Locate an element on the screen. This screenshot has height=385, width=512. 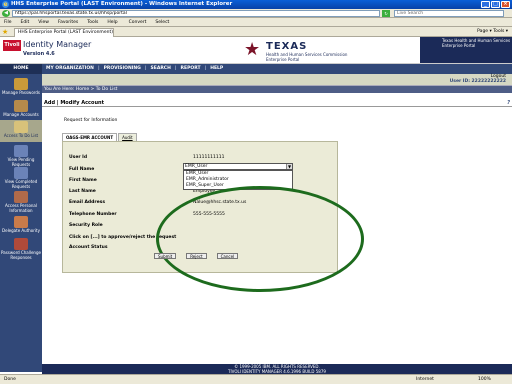
field-label: Account Status is located at coordinates (88, 247).